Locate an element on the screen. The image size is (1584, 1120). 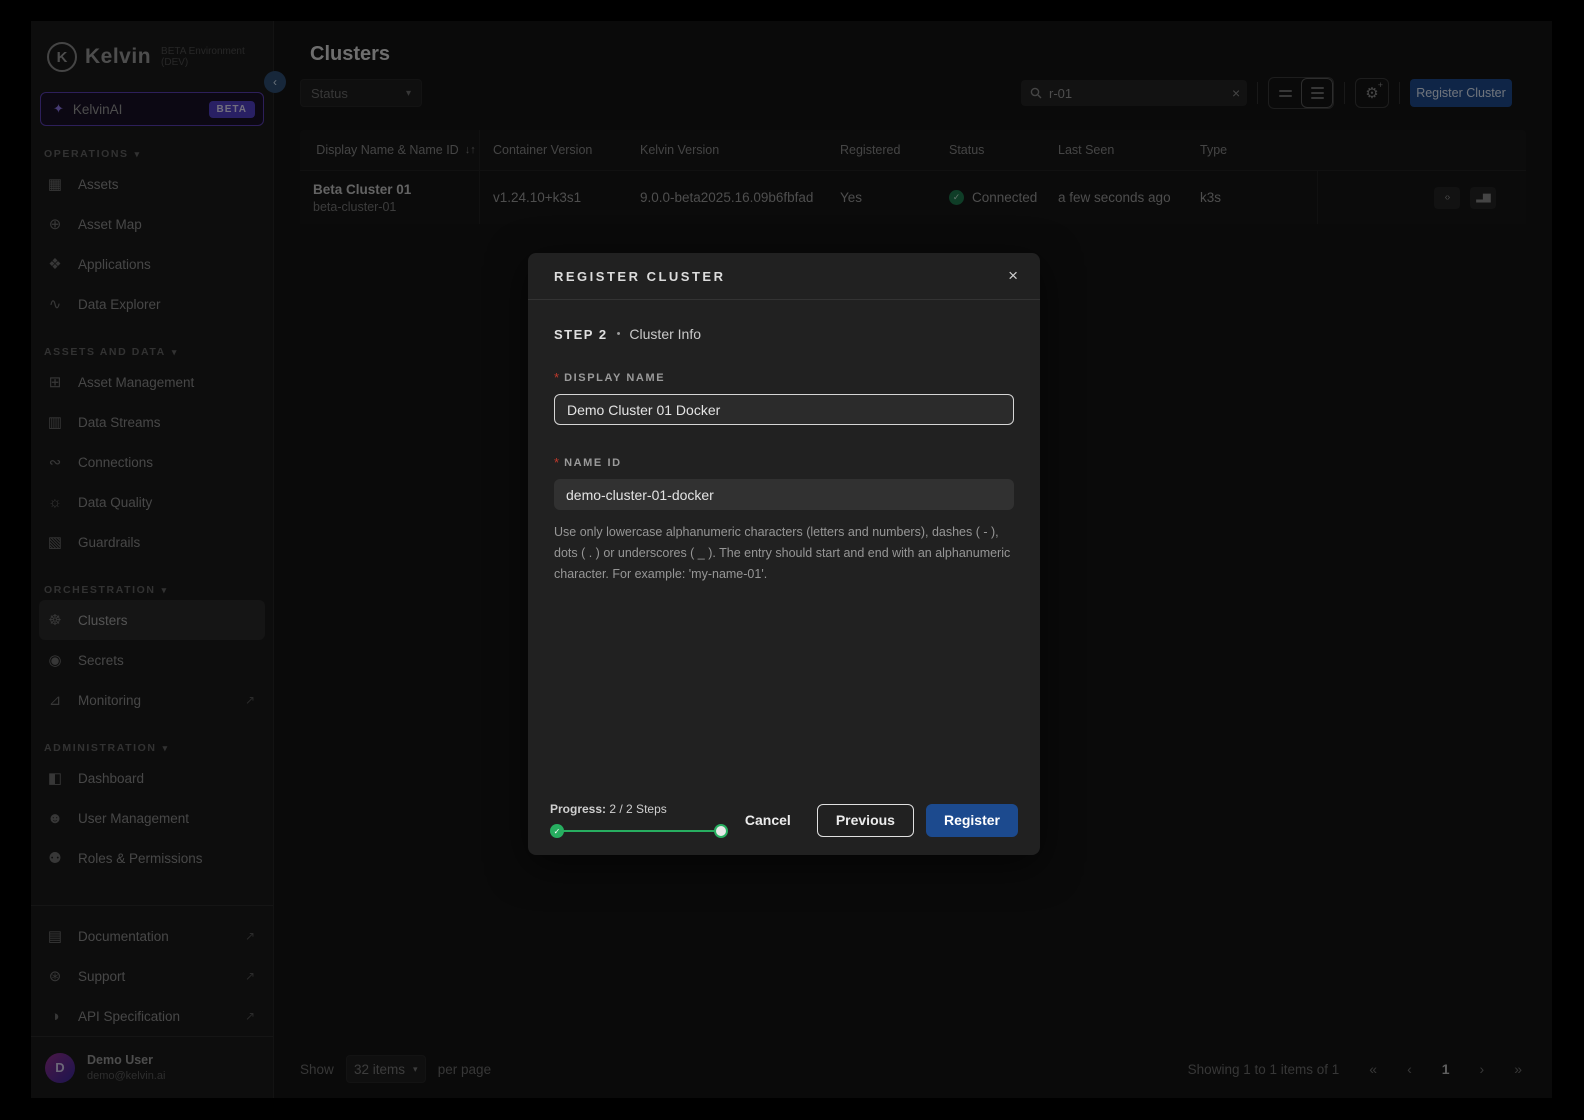
previous-button: Previous is located at coordinates (865, 820).